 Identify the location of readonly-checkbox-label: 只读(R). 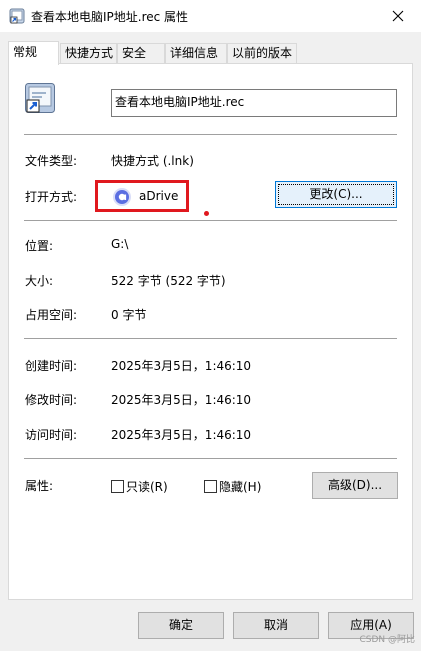
(147, 486).